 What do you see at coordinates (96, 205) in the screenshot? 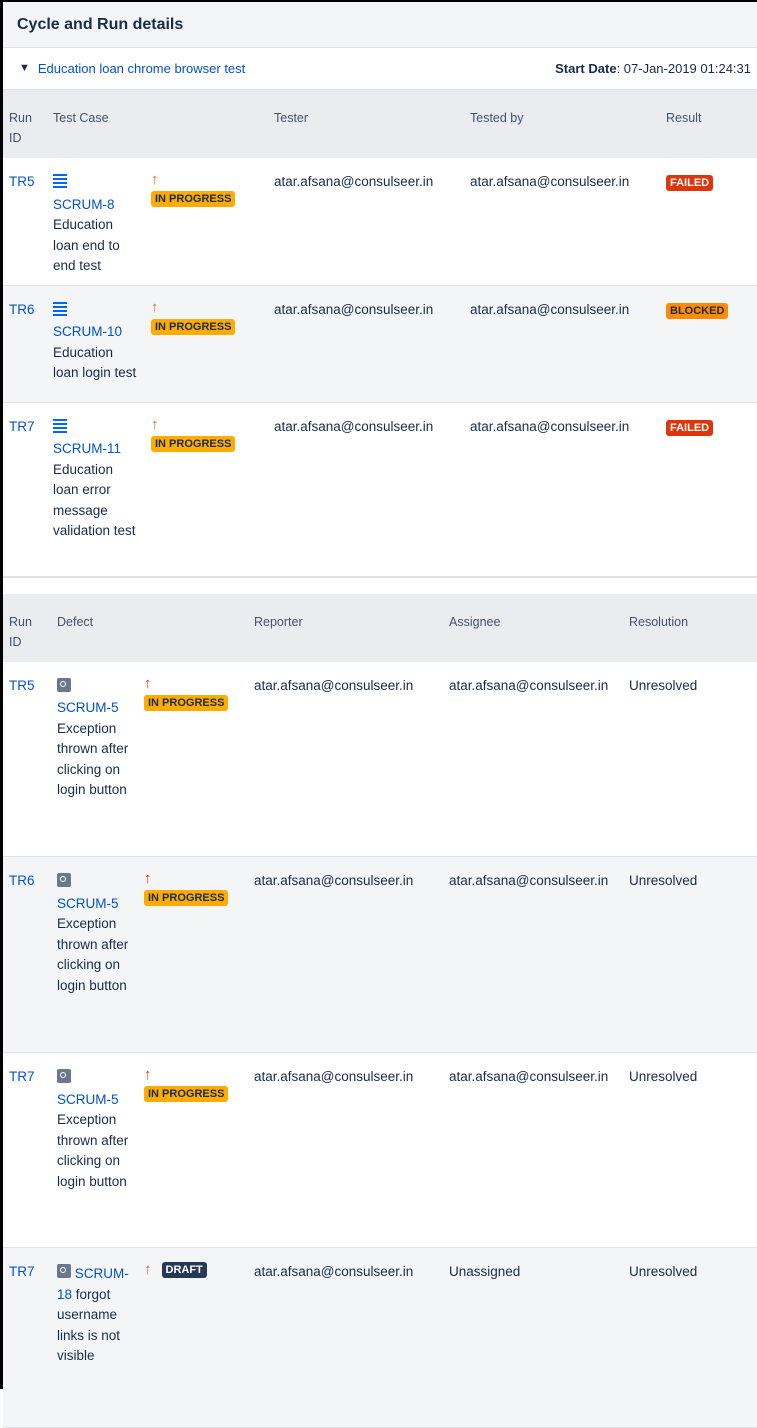
I see `issue-key-link: SCRUM-8` at bounding box center [96, 205].